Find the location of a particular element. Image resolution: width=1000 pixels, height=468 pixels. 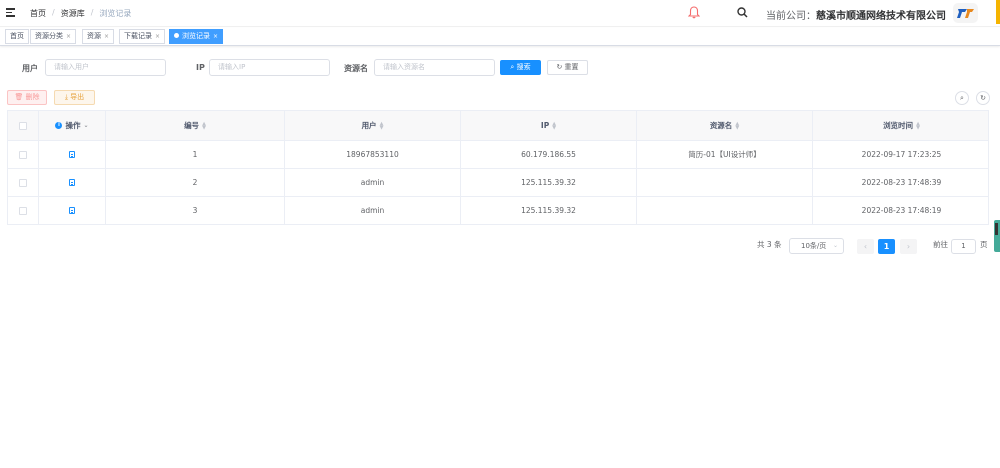

row-id: 1 is located at coordinates (195, 154).